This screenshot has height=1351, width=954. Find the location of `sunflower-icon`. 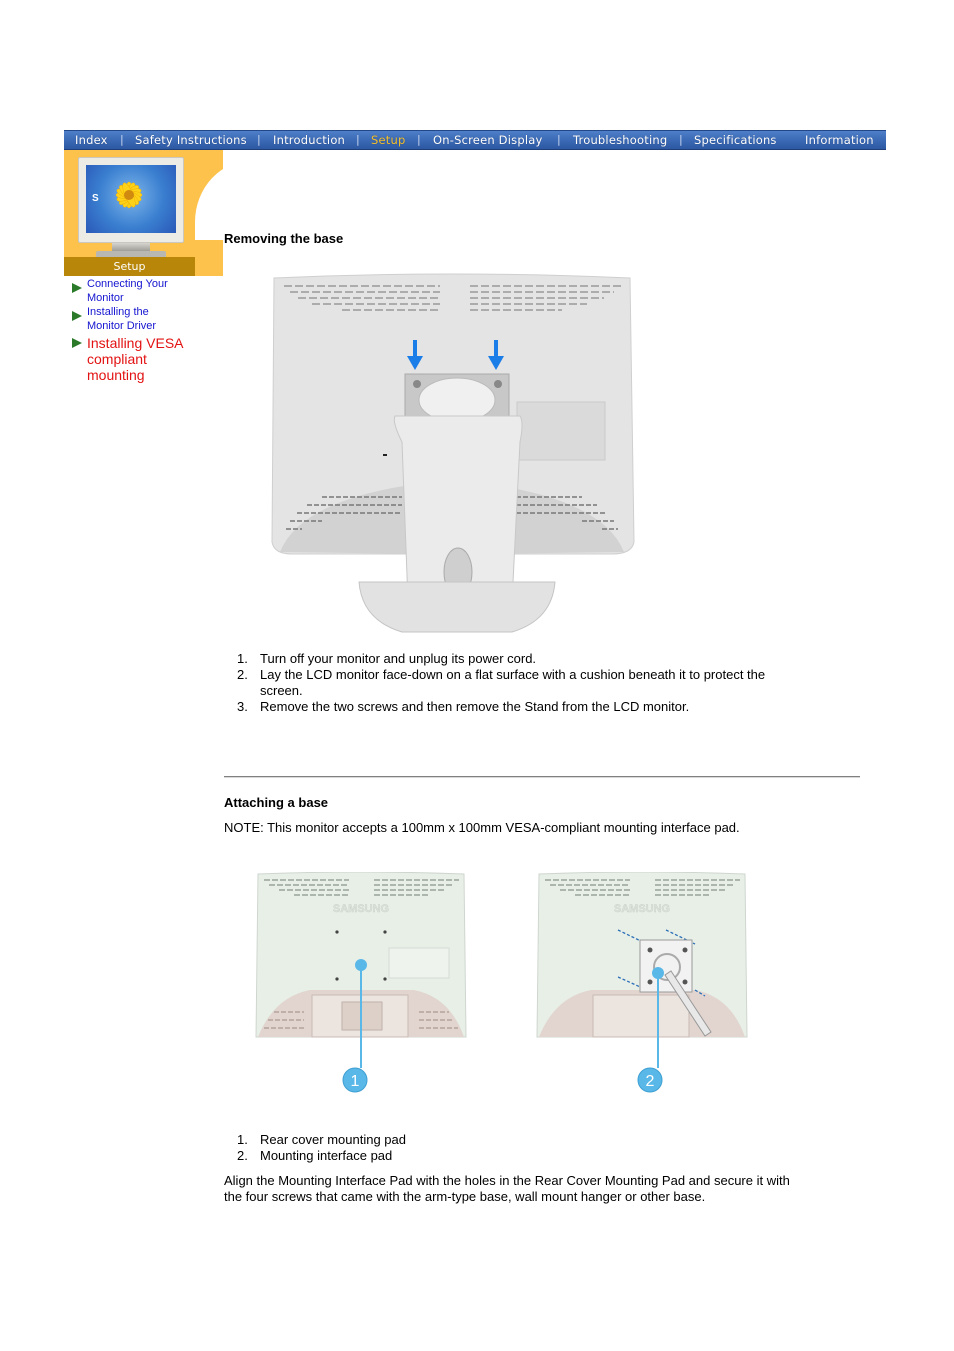

sunflower-icon is located at coordinates (129, 195).